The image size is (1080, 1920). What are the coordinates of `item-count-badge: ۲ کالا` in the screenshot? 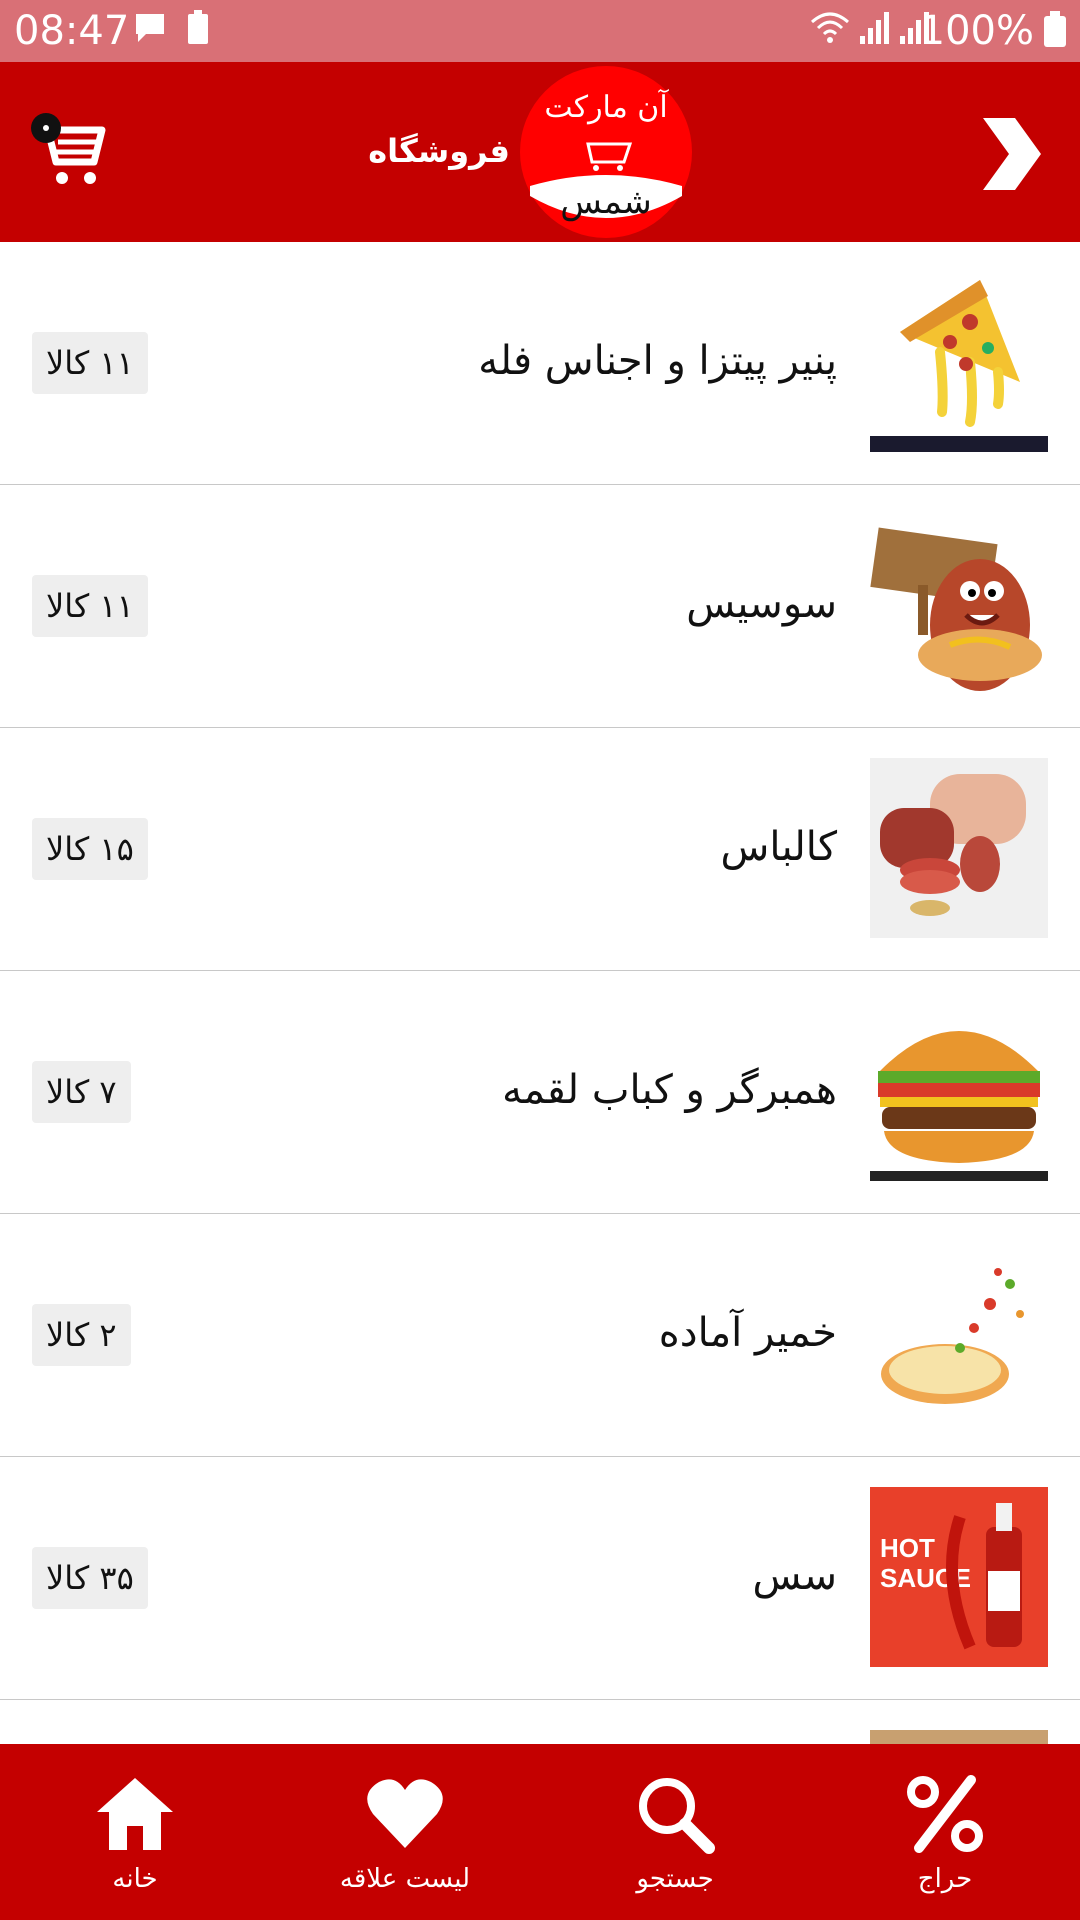 It's located at (81, 1335).